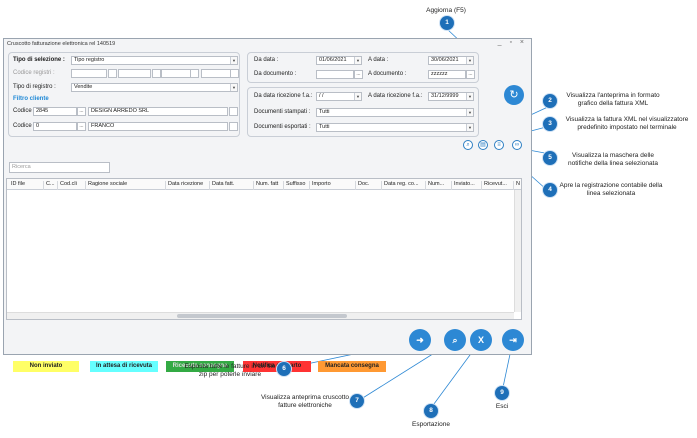 The image size is (697, 438). Describe the element at coordinates (296, 185) in the screenshot. I see `col-suffisso: Suffisso` at that location.